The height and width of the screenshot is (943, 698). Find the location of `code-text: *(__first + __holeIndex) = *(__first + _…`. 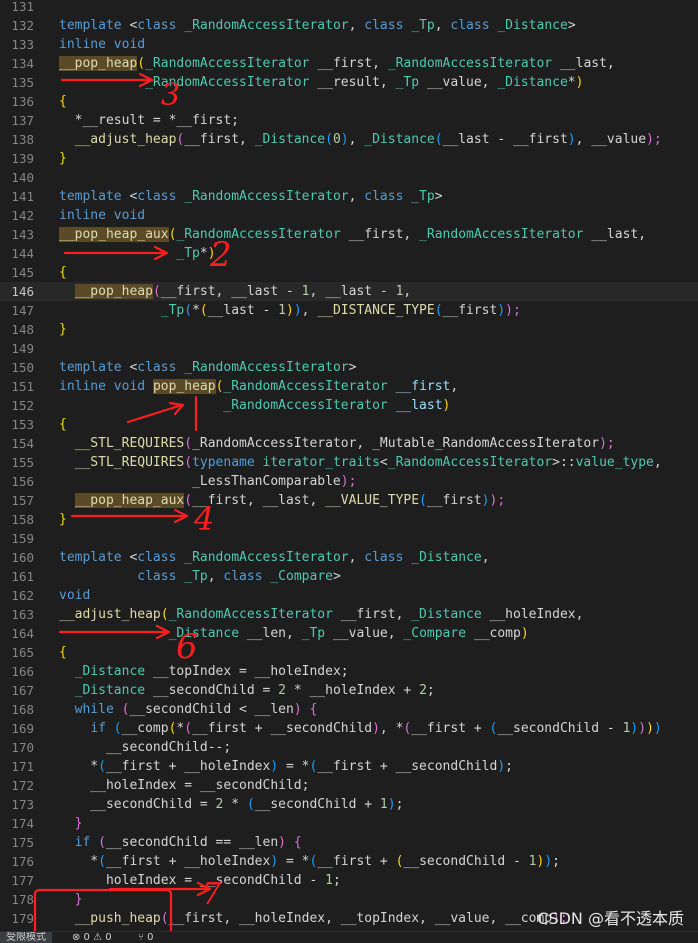

code-text: *(__first + __holeIndex) = *(__first + _… is located at coordinates (286, 766).